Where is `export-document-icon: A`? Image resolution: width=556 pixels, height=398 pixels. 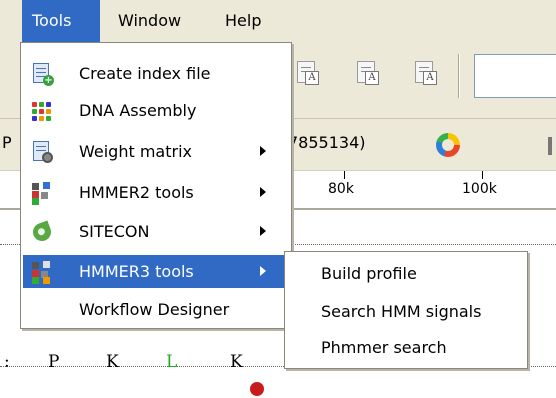 export-document-icon: A is located at coordinates (307, 74).